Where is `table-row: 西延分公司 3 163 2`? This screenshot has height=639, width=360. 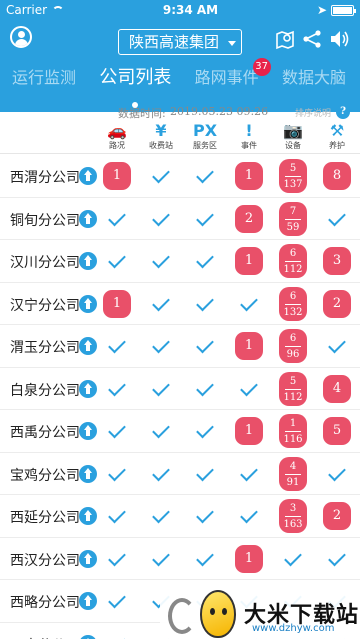
table-row: 西延分公司 3 163 2 is located at coordinates (180, 516).